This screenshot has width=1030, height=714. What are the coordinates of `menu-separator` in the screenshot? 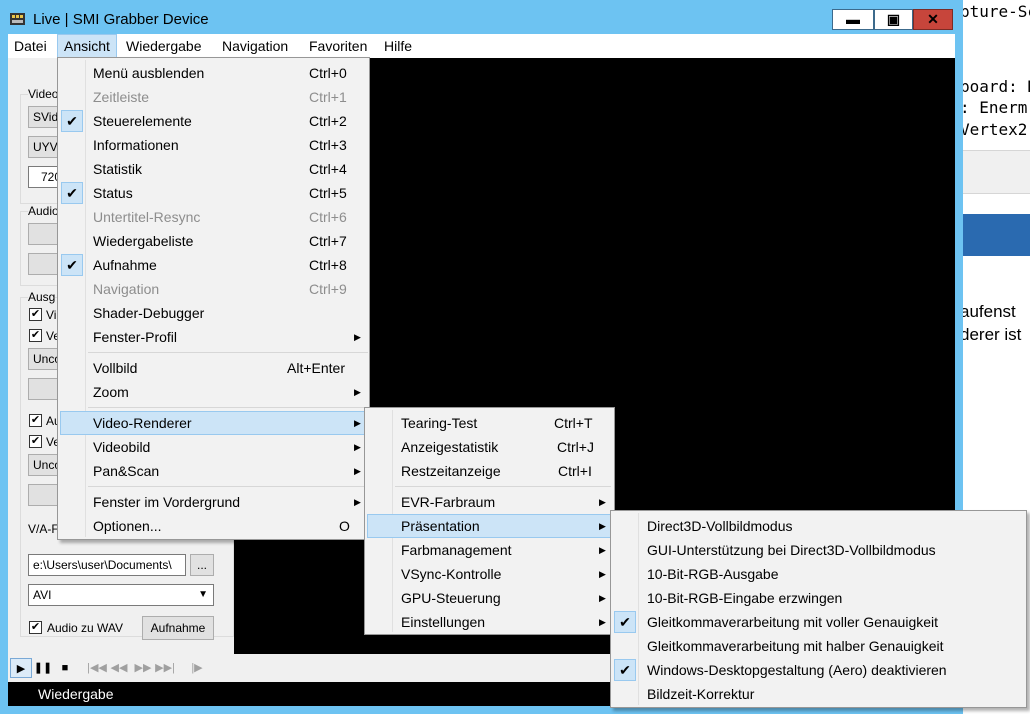 It's located at (503, 486).